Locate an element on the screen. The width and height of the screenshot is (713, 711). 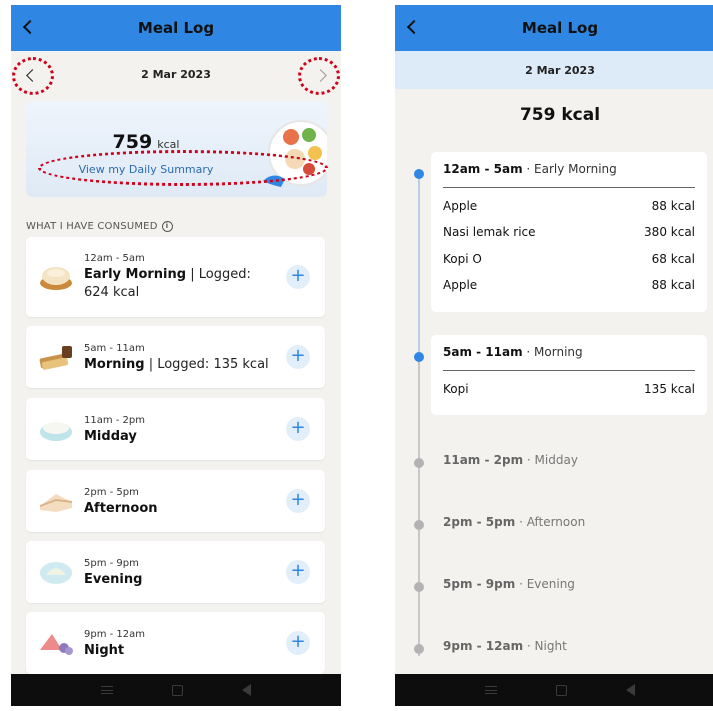
meal-time: 5am - 11am is located at coordinates (114, 348).